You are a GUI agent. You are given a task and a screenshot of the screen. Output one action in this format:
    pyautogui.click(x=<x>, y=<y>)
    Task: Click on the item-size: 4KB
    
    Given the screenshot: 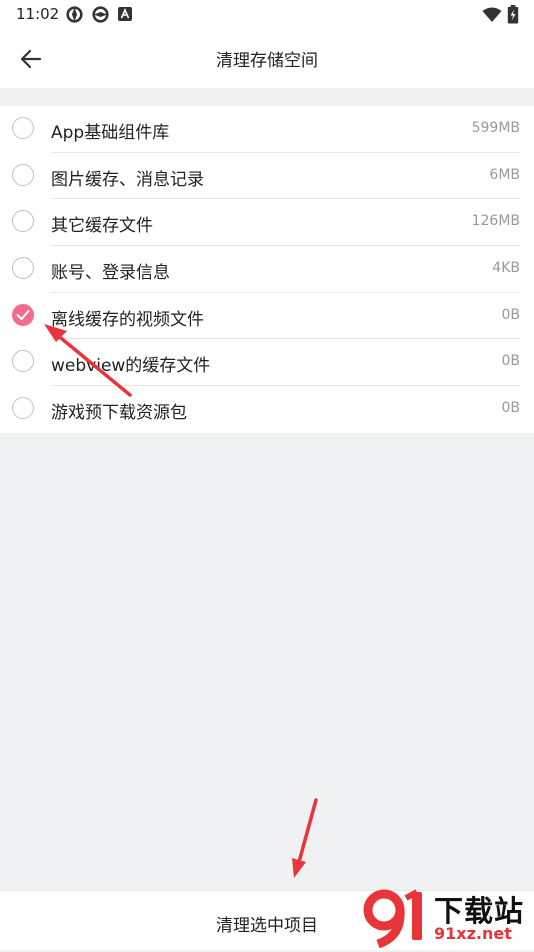 What is the action you would take?
    pyautogui.click(x=506, y=268)
    